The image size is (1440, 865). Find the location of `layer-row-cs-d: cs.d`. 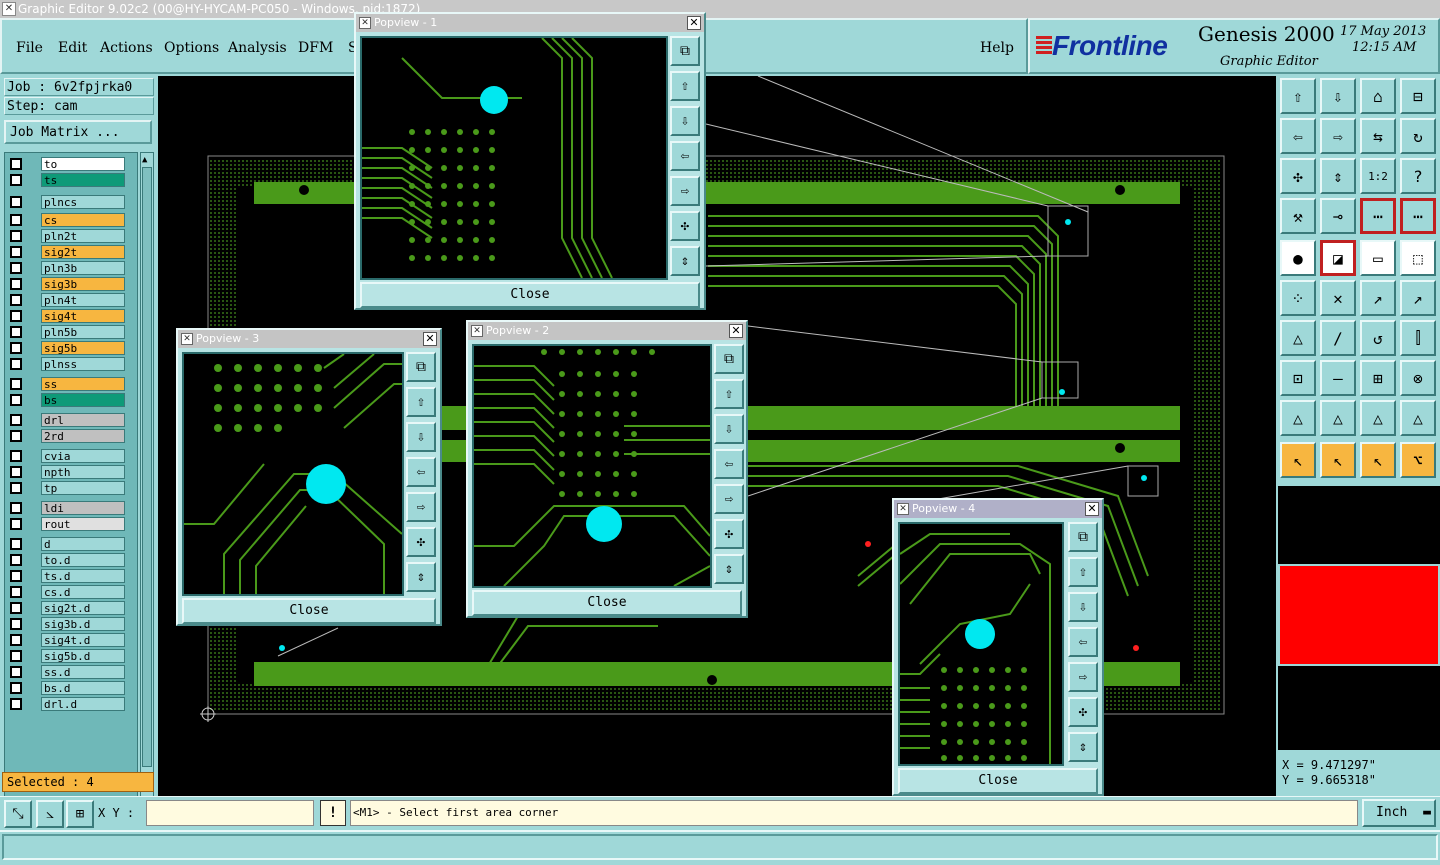

layer-row-cs-d: cs.d is located at coordinates (67, 592).